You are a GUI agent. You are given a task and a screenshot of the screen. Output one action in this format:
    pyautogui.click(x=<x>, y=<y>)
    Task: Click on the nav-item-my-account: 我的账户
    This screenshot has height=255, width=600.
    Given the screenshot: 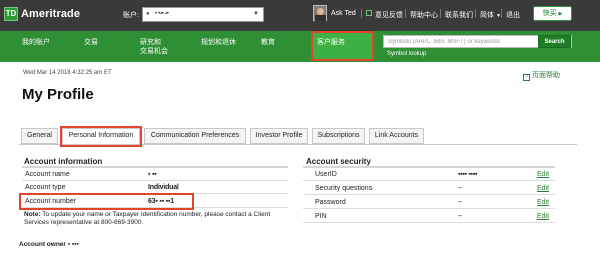 What is the action you would take?
    pyautogui.click(x=36, y=42)
    